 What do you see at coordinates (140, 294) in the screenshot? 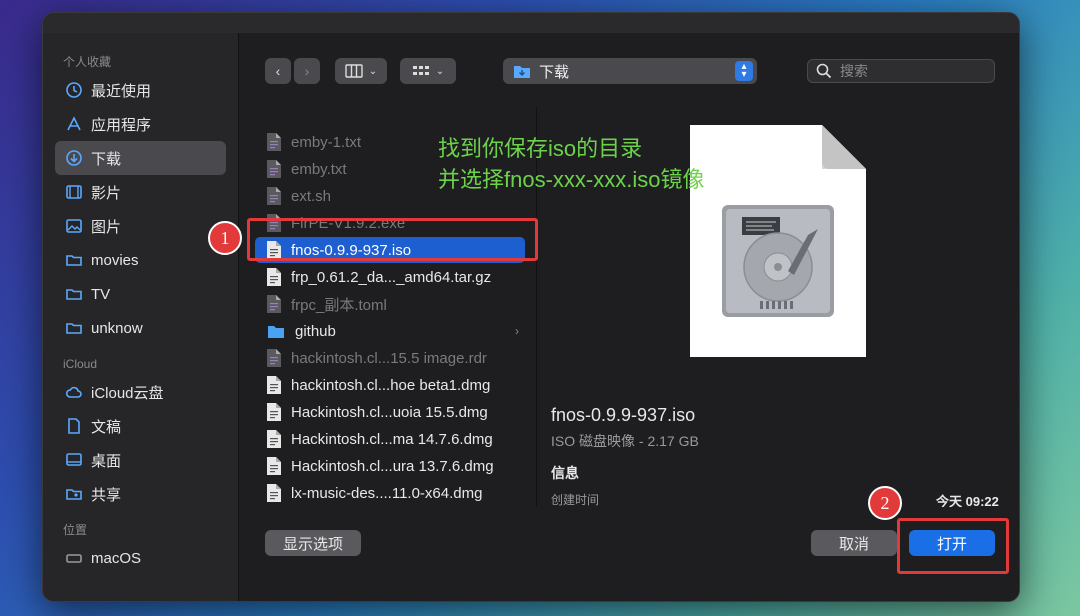
I see `sidebar-item-fav-6: TV` at bounding box center [140, 294].